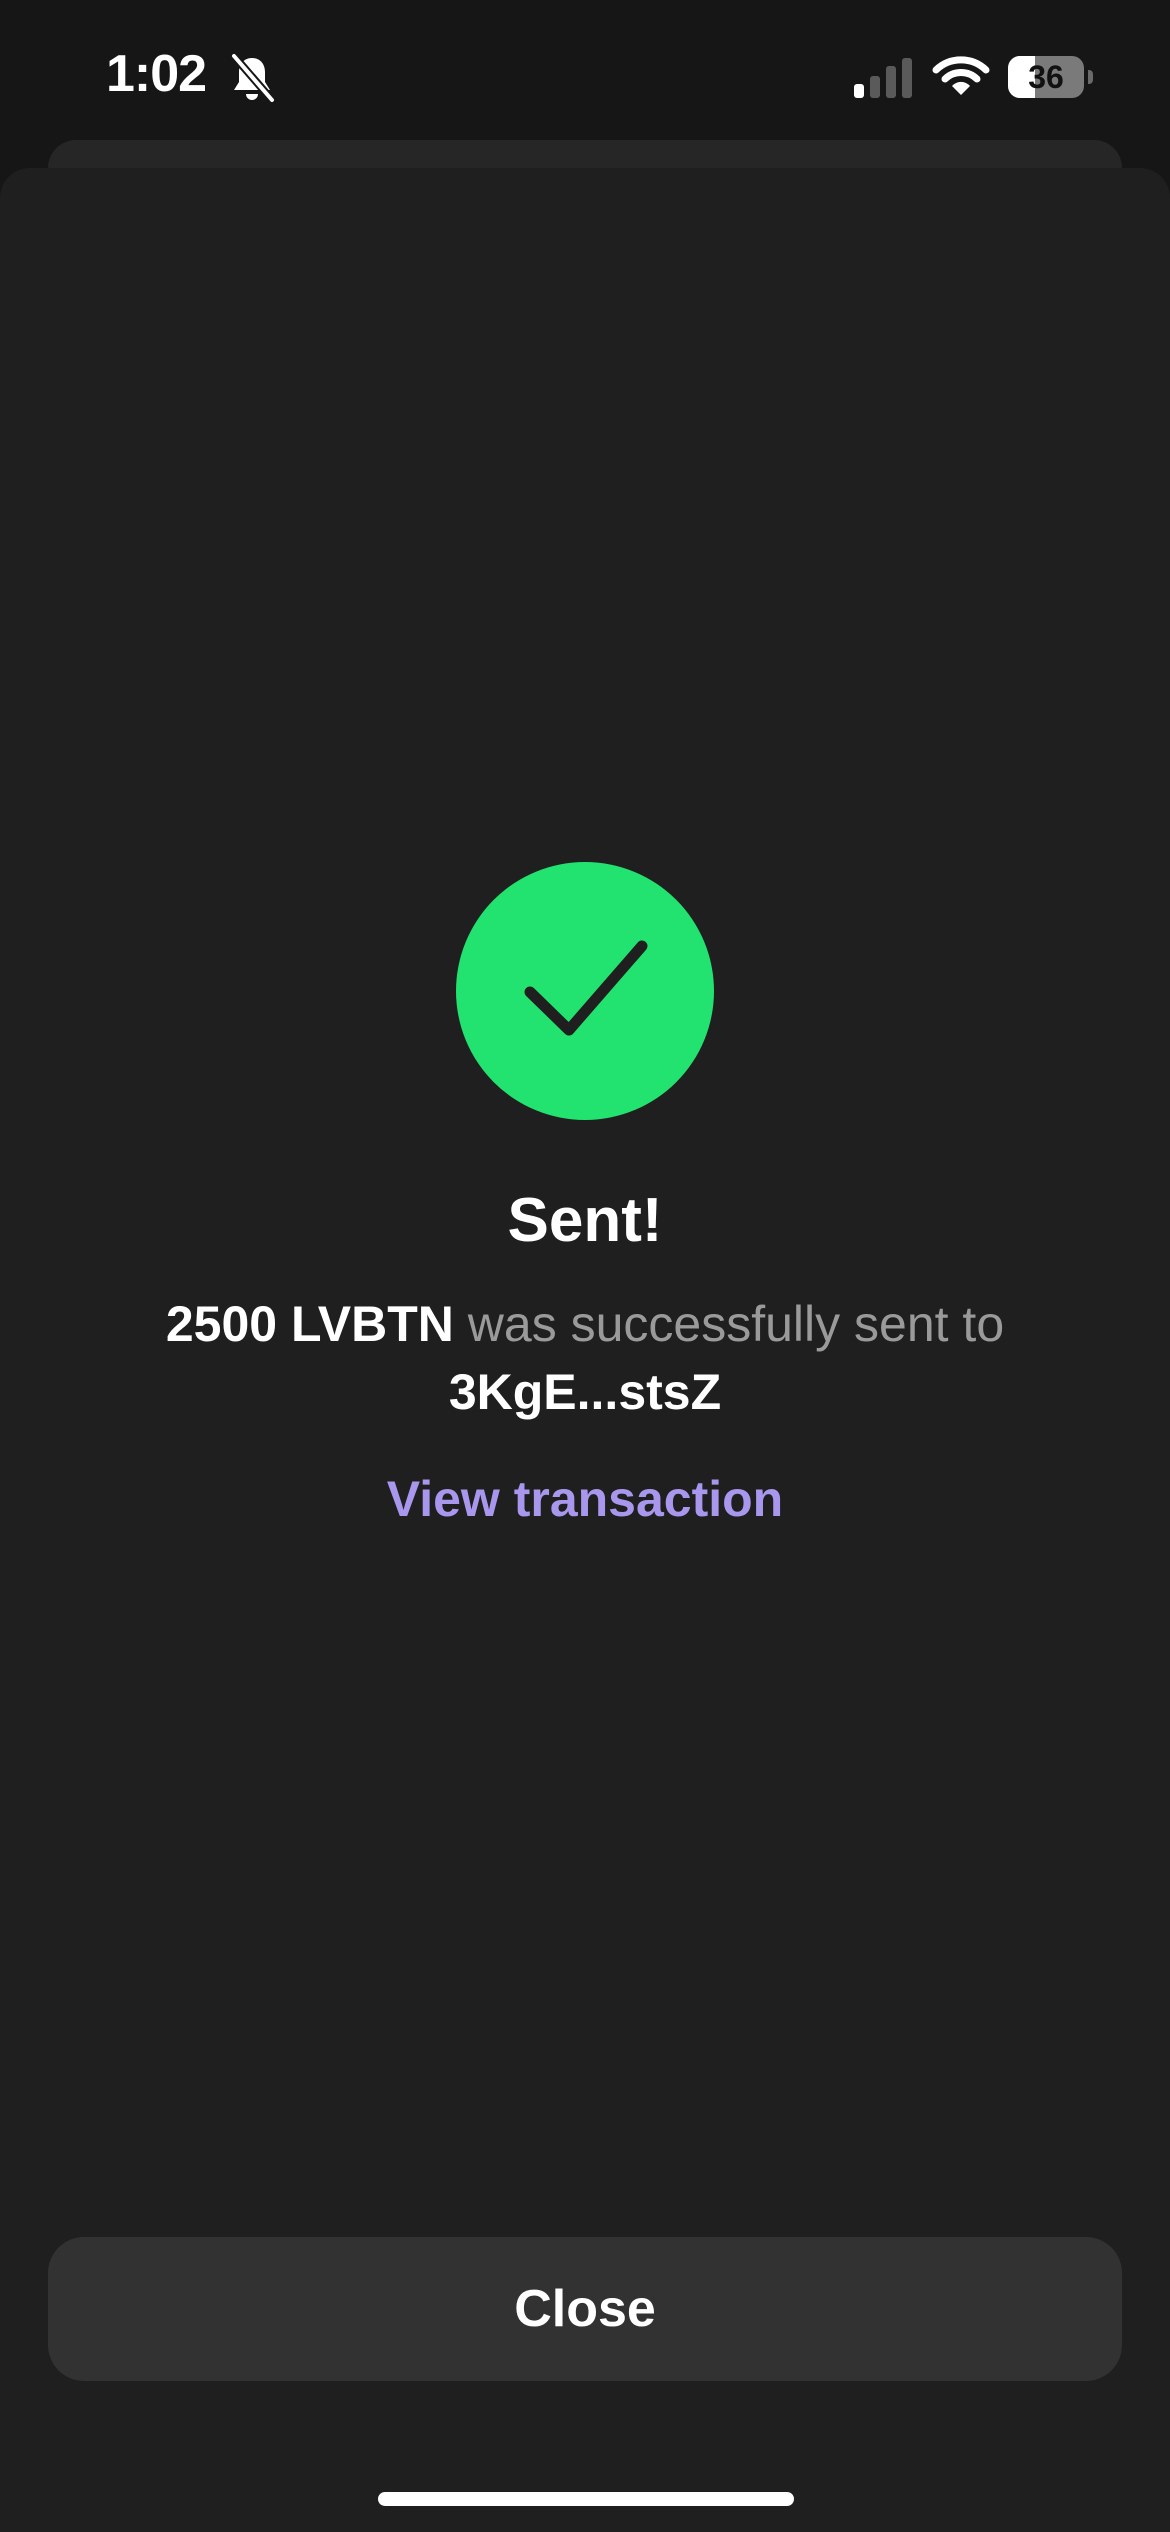 This screenshot has height=2532, width=1170. Describe the element at coordinates (585, 1392) in the screenshot. I see `recipient-address: 3KgE...stsZ` at that location.